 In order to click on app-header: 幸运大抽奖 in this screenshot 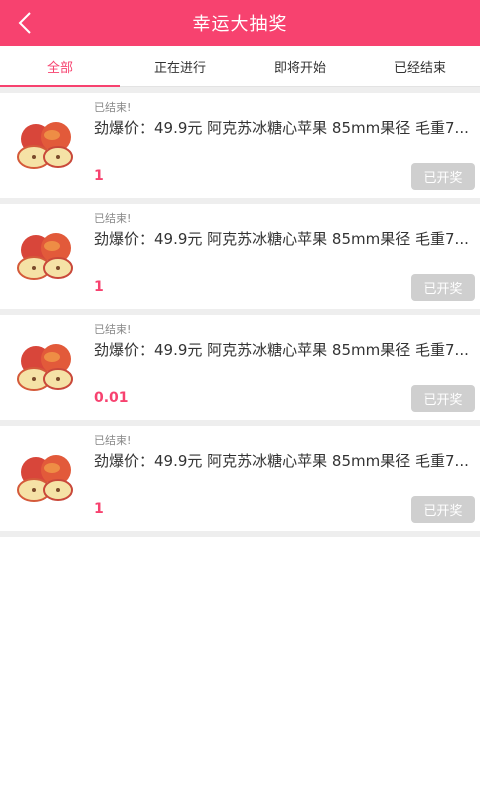, I will do `click(240, 23)`.